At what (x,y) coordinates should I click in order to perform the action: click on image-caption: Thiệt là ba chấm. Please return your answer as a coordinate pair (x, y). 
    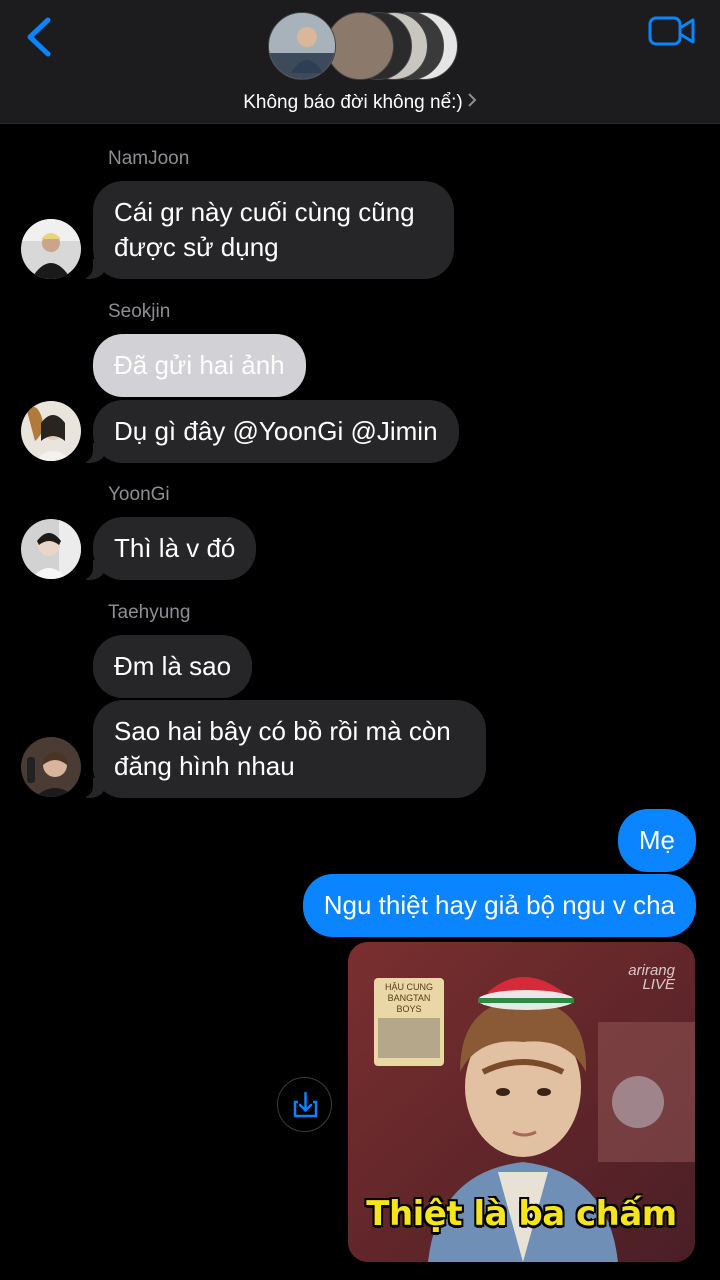
    Looking at the image, I should click on (521, 1214).